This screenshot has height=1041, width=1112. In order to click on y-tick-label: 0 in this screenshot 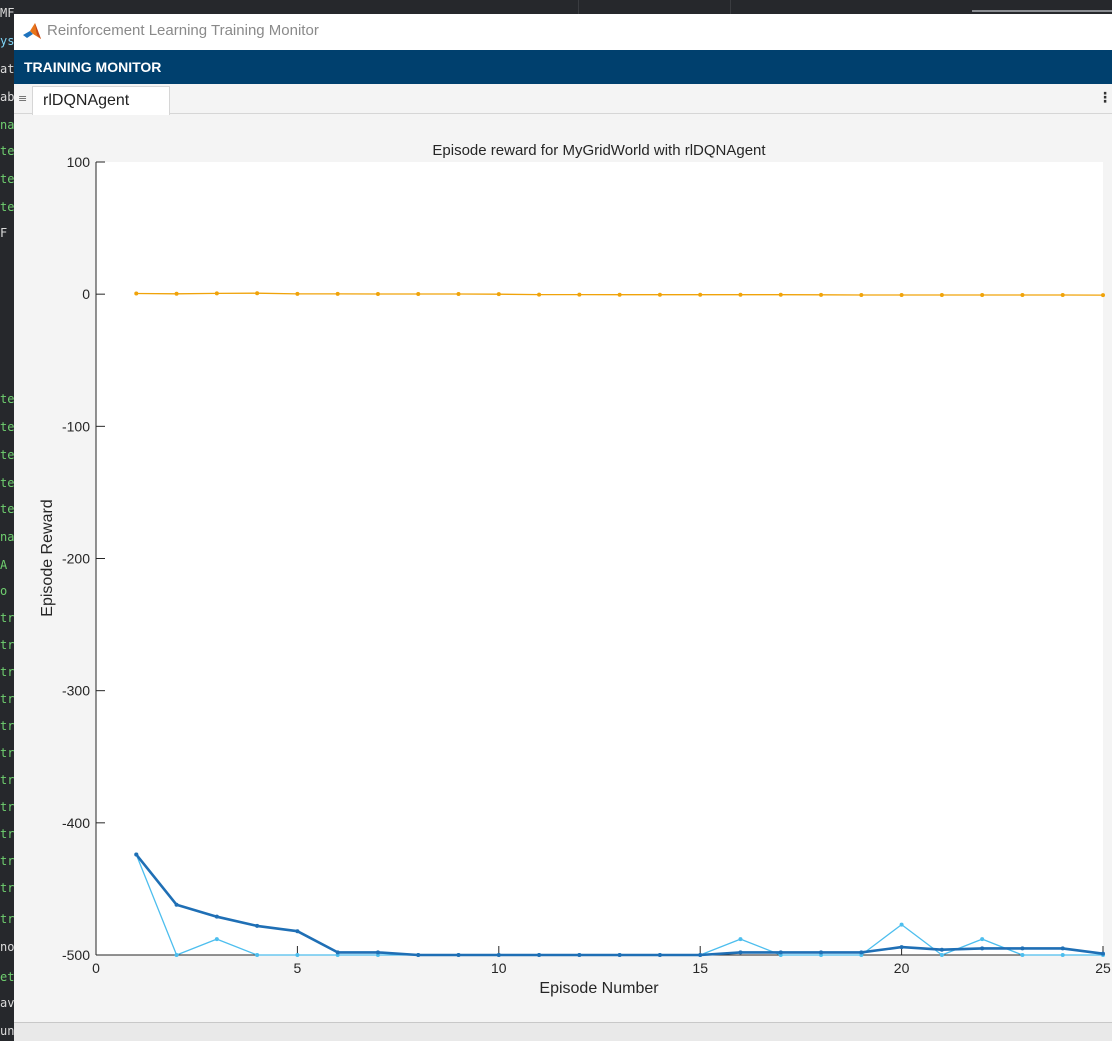, I will do `click(86, 294)`.